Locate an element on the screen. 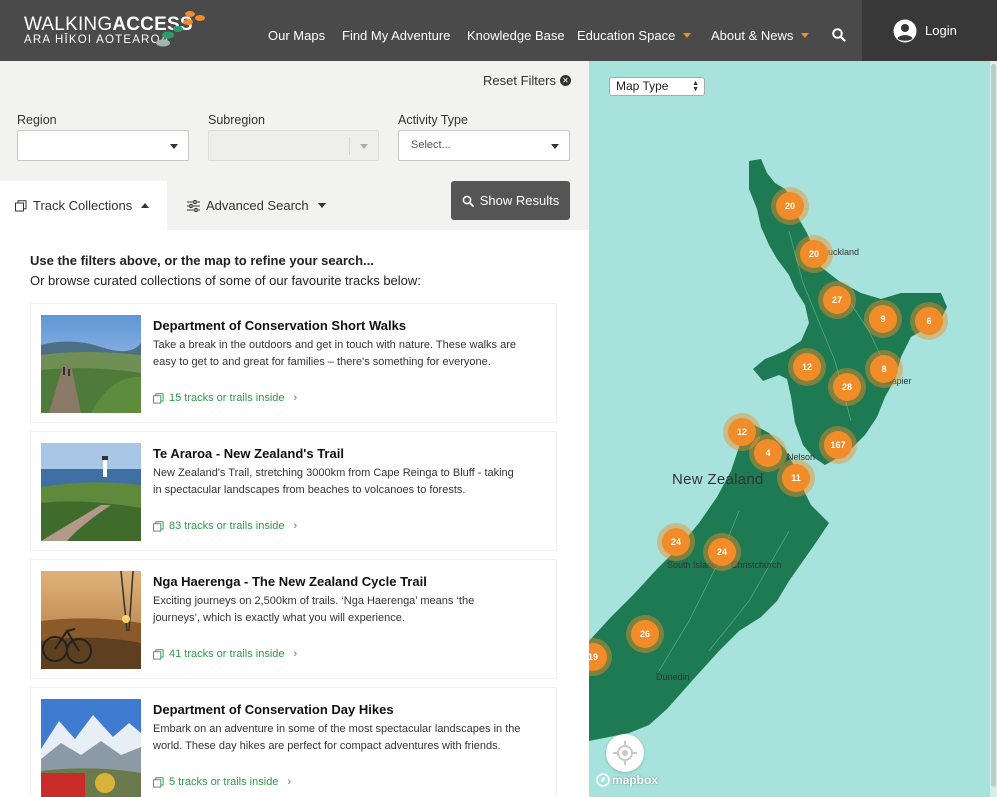  login-button: Login is located at coordinates (929, 30).